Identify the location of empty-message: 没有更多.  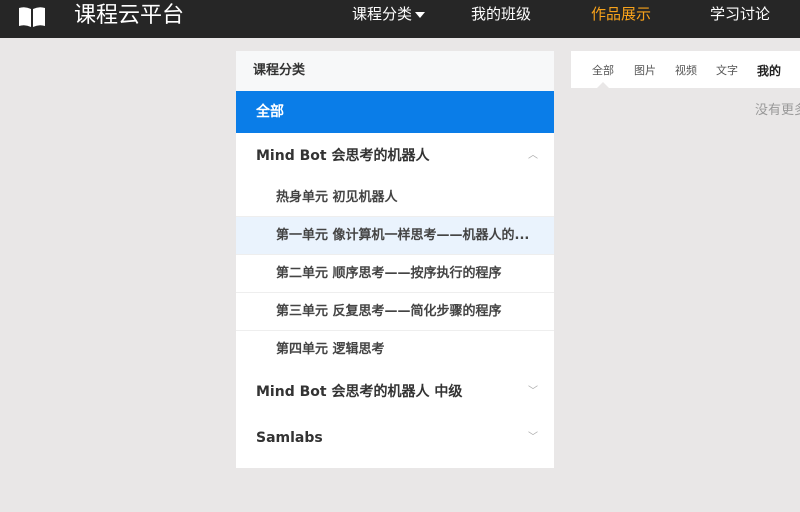
(777, 110).